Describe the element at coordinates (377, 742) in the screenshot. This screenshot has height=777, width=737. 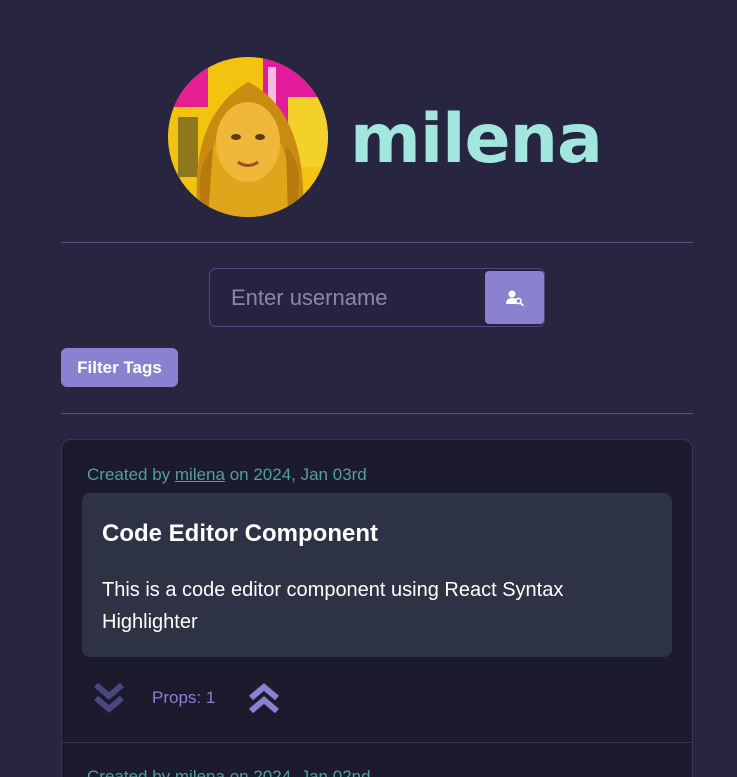
I see `post-separator` at that location.